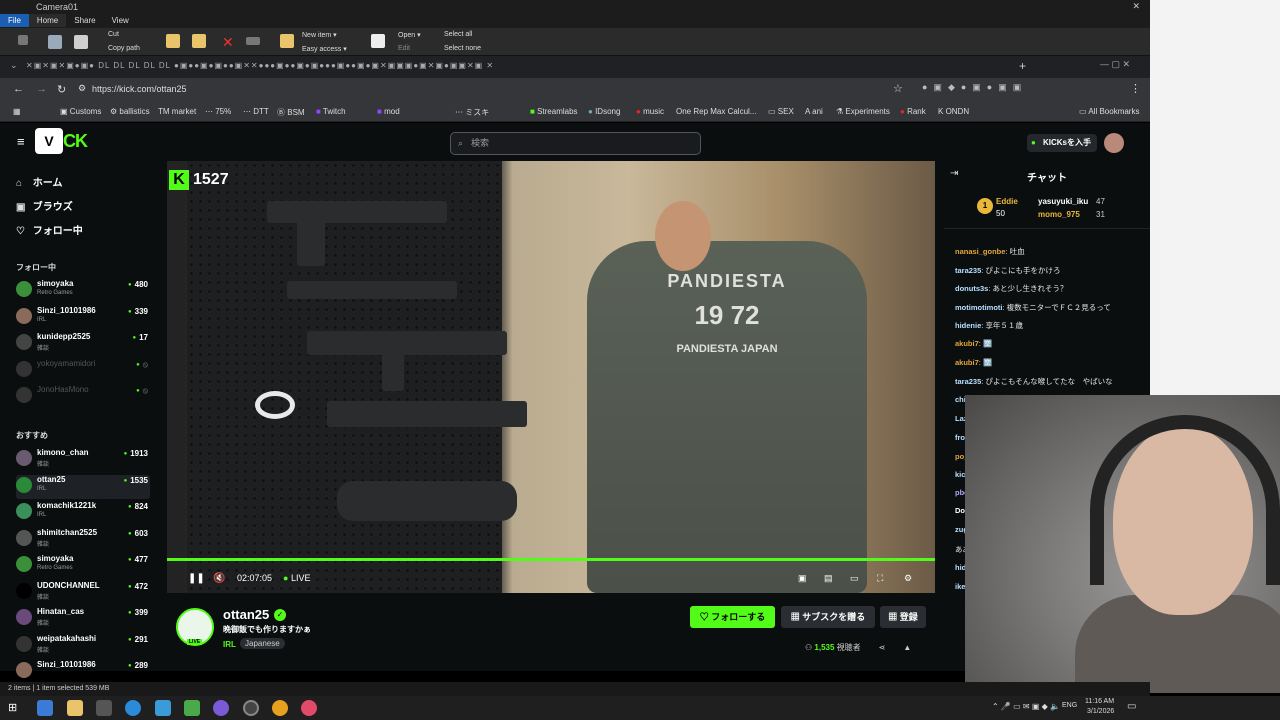 The width and height of the screenshot is (1280, 720). I want to click on obs-icon, so click(251, 708).